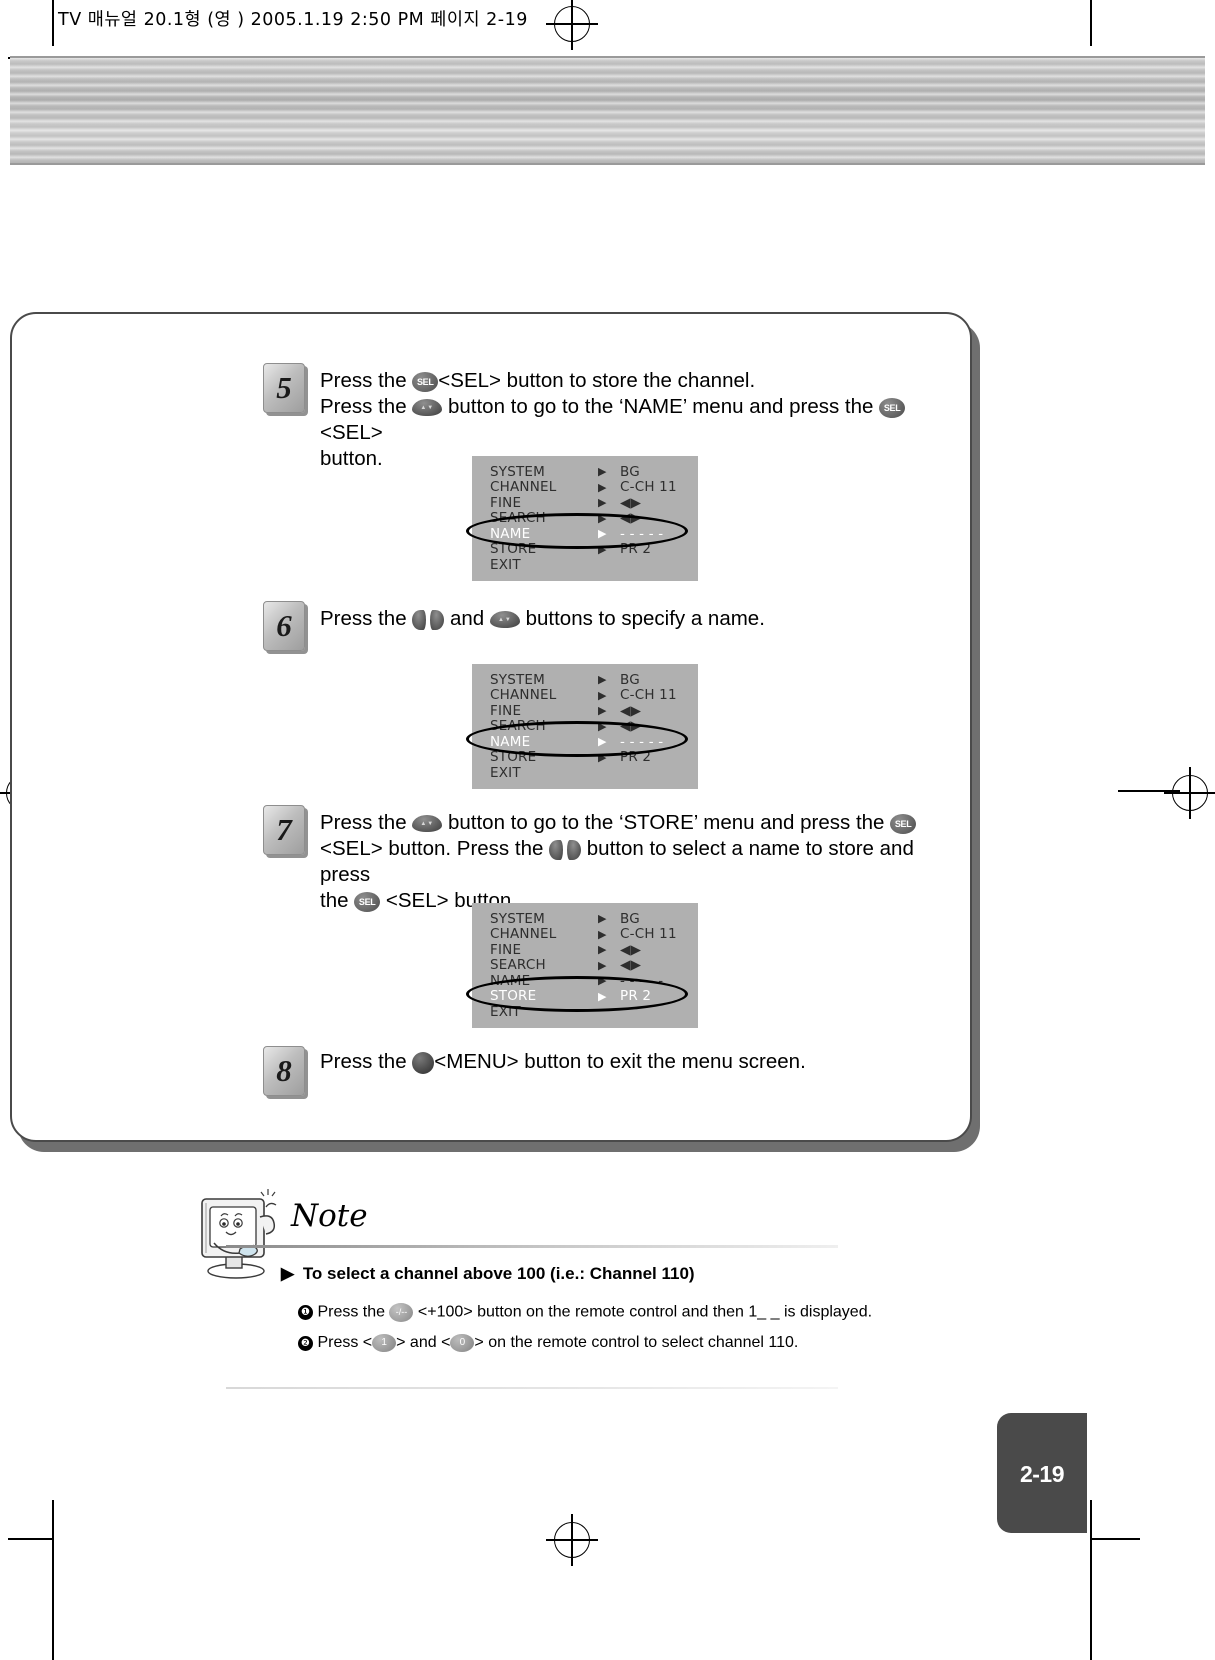 The image size is (1215, 1660). I want to click on step-8-badge: 8, so click(284, 1071).